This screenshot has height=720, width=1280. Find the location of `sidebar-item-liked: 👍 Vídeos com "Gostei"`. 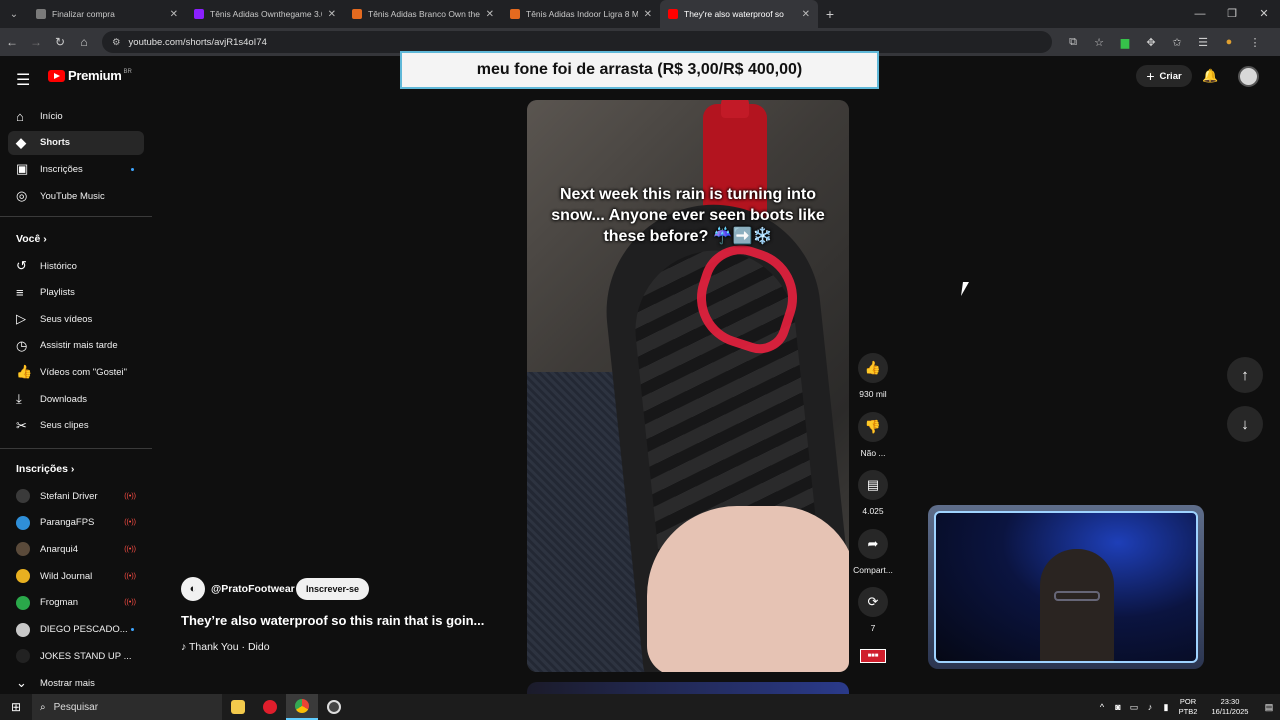

sidebar-item-liked: 👍 Vídeos com "Gostei" is located at coordinates (76, 372).